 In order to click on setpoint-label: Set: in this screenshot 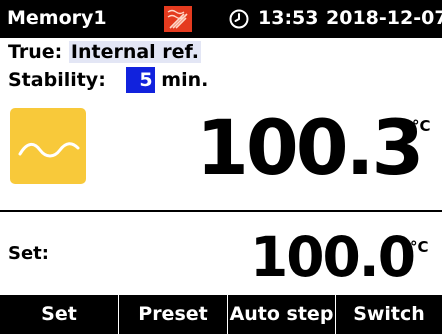, I will do `click(28, 253)`.